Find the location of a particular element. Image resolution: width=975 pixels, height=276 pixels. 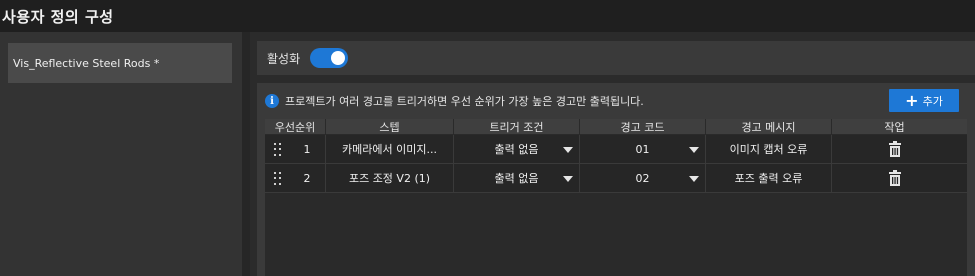

table-header: 우선순위 스텝 트리거 조건 경고 코드 경고 메시지 작업 is located at coordinates (616, 127).